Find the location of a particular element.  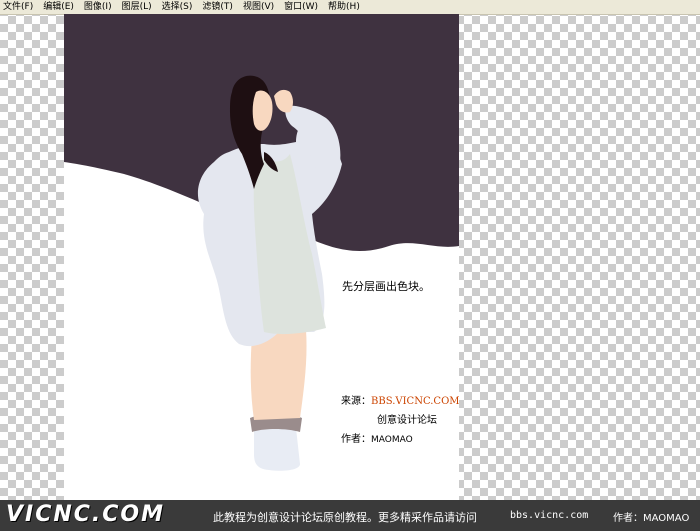

source-link: BBS.VICNC.COM is located at coordinates (415, 401).